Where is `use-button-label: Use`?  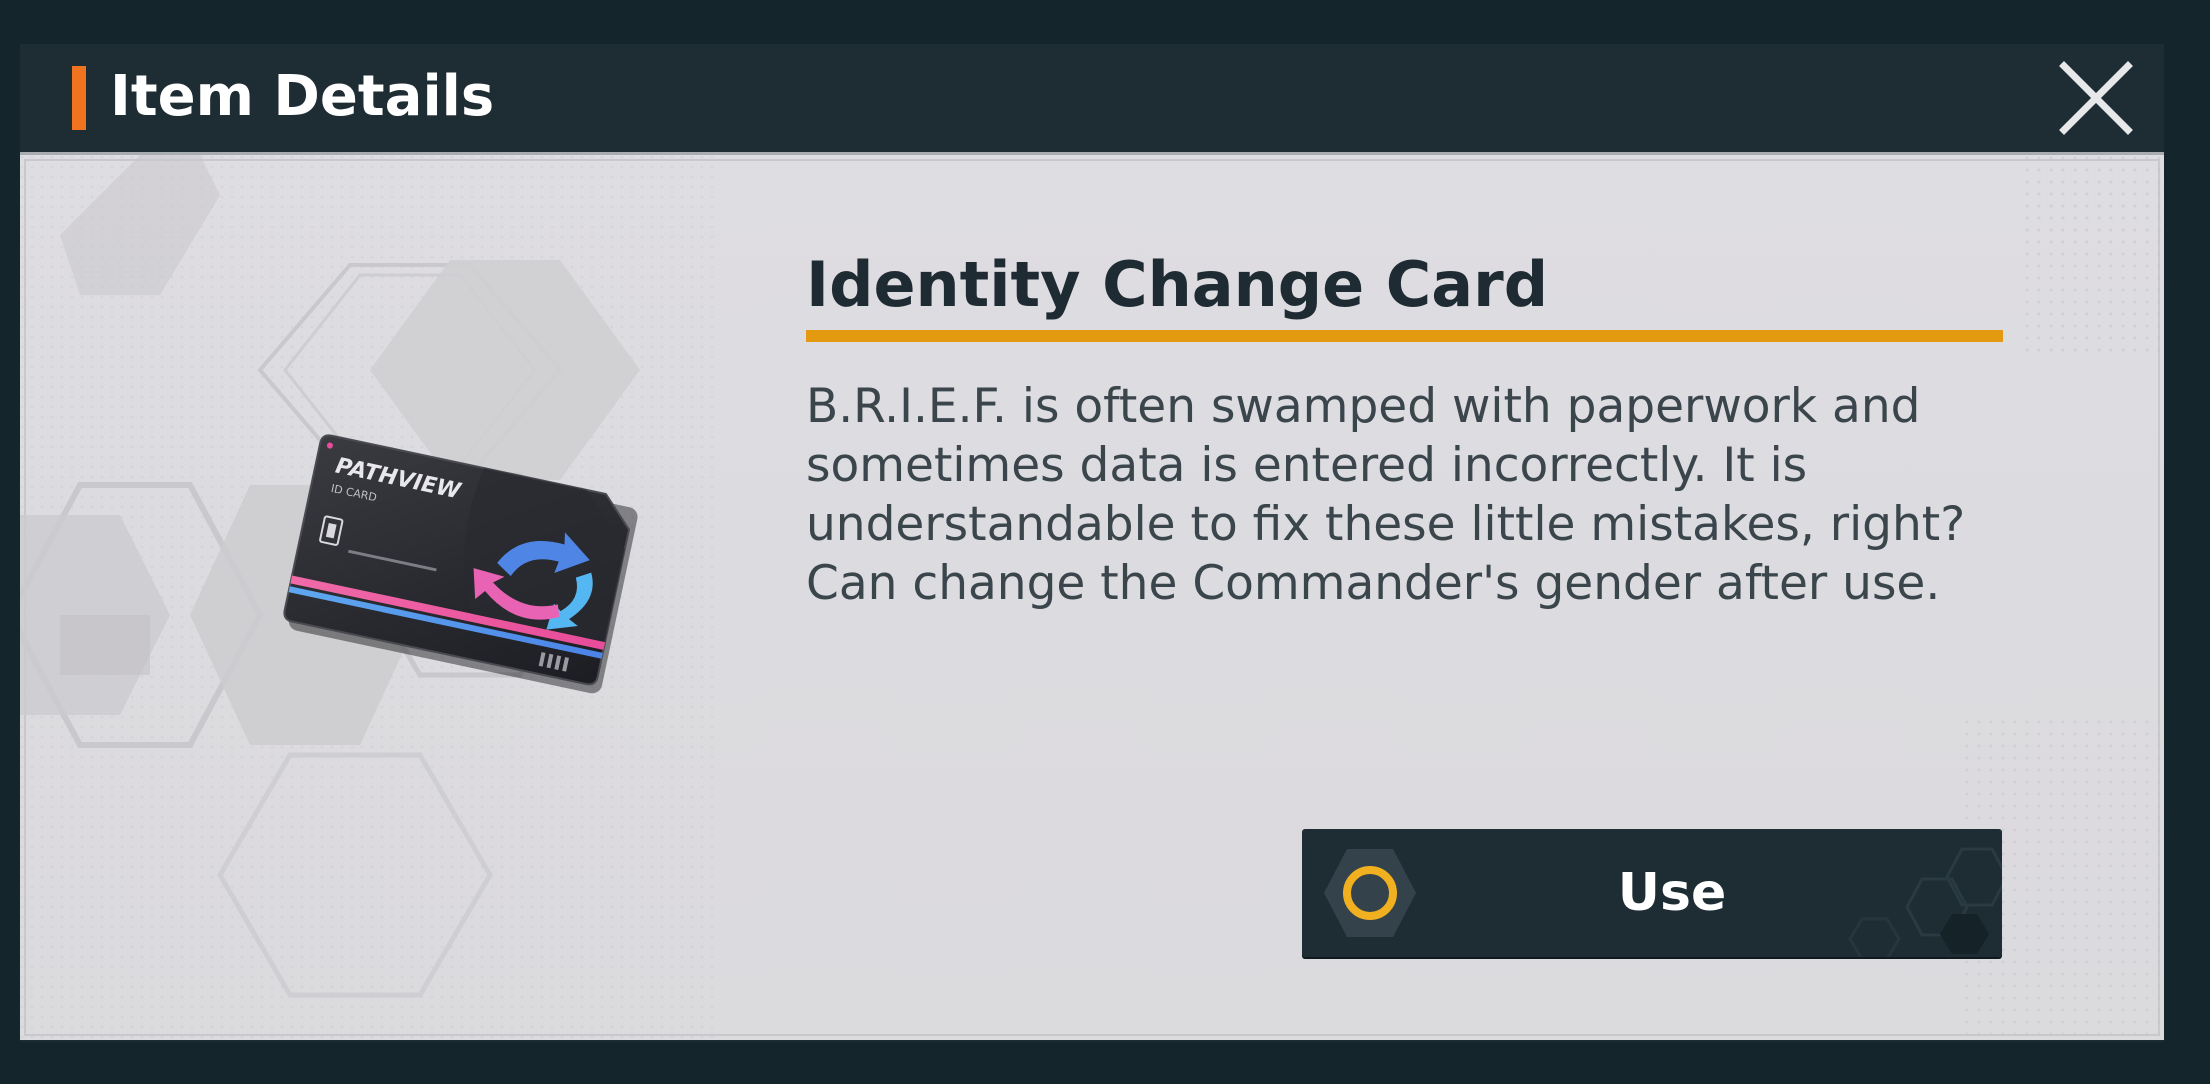
use-button-label: Use is located at coordinates (1672, 893).